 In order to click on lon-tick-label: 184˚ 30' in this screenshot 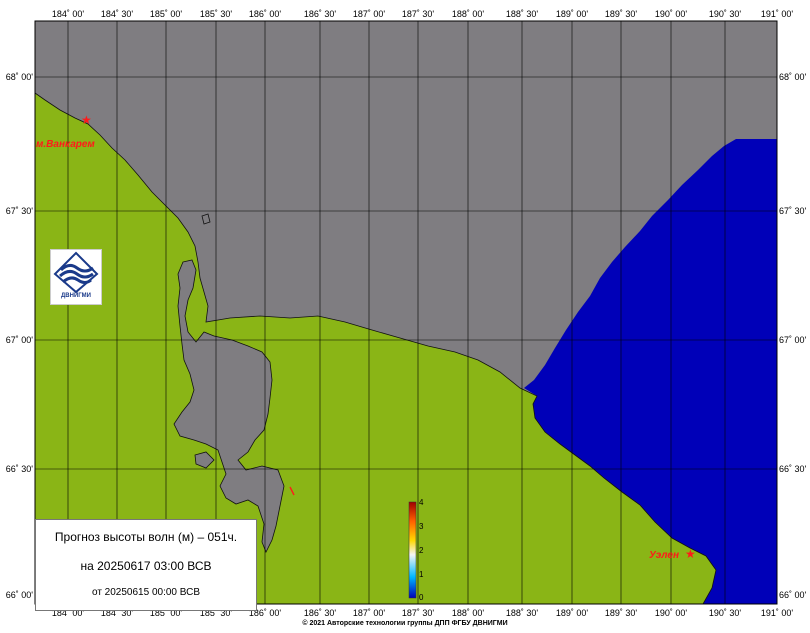, I will do `click(117, 14)`.